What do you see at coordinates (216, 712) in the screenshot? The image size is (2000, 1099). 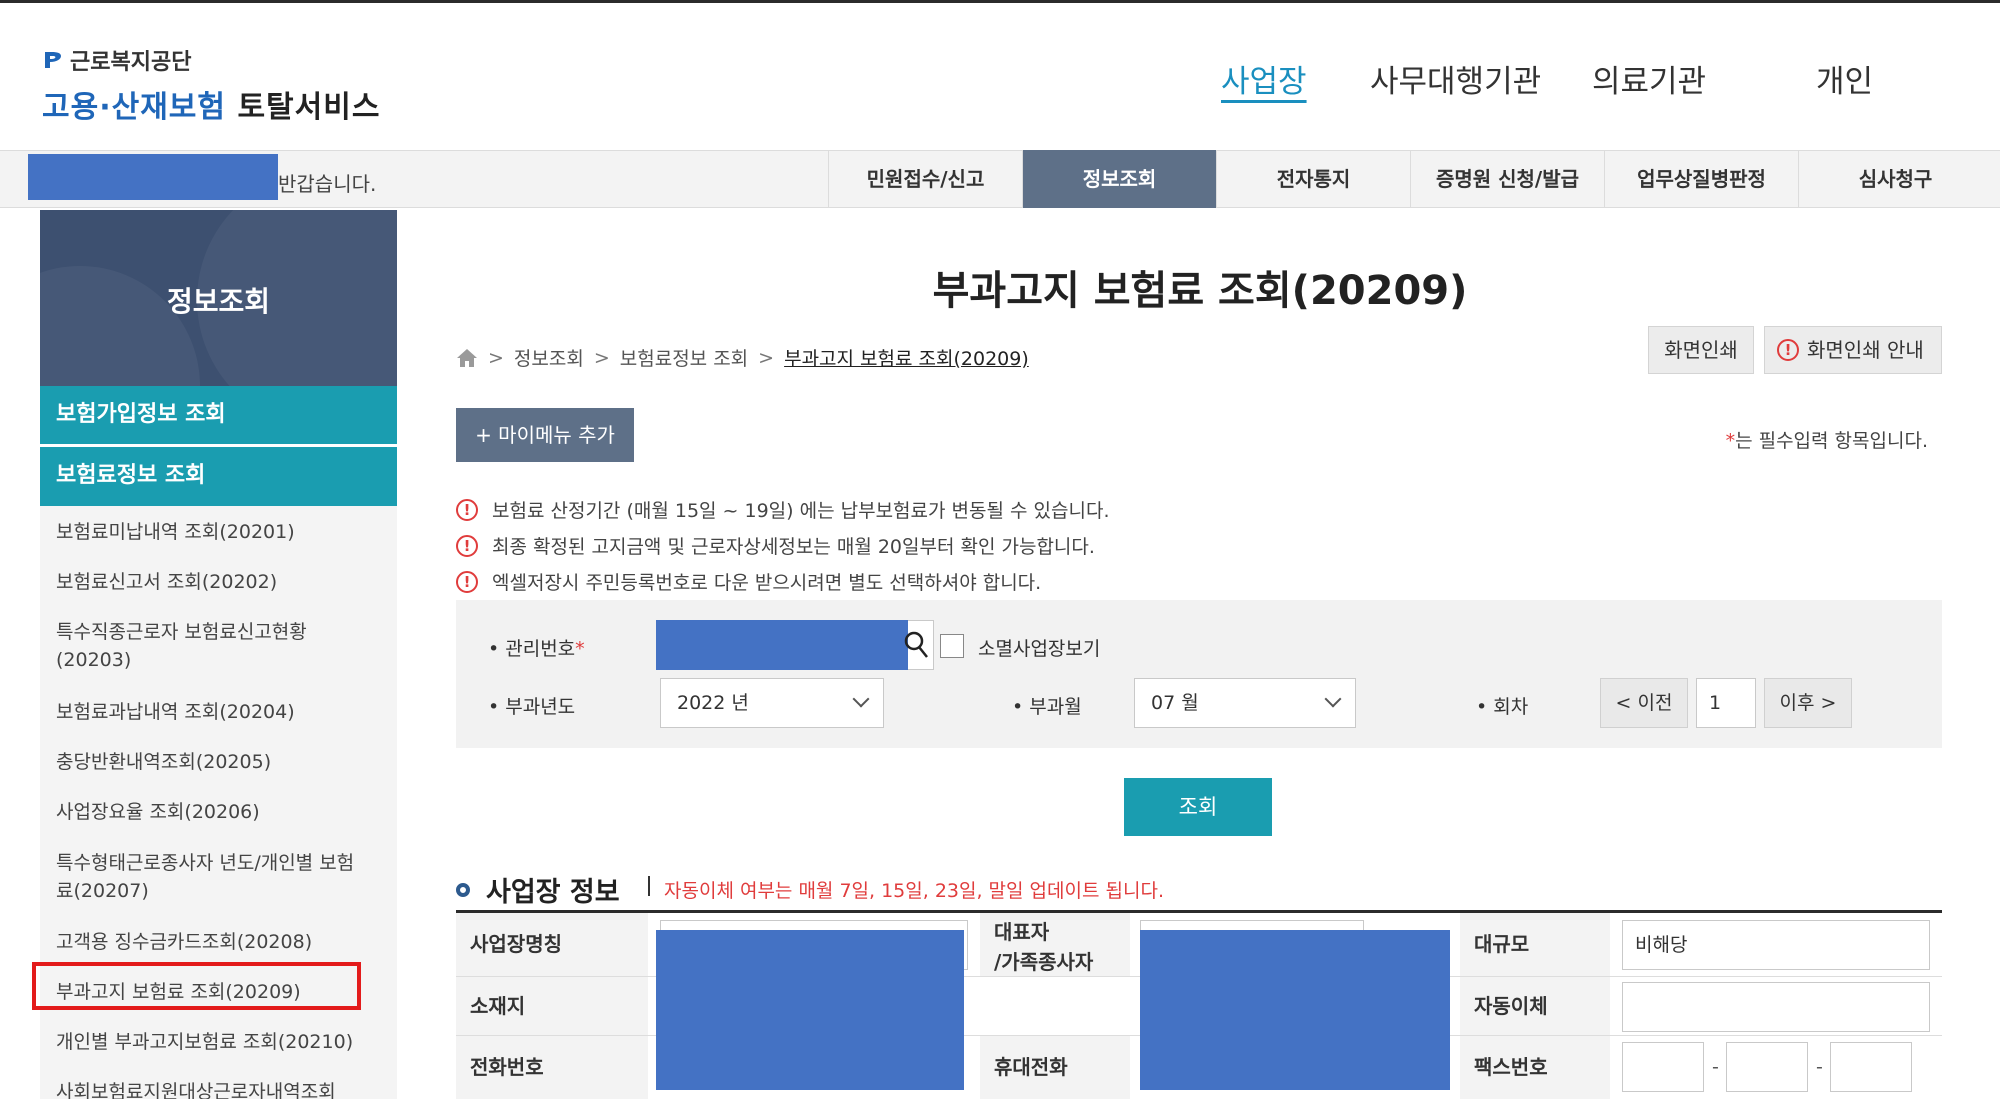 I see `sidebar-item-20204: 보험료과납내역 조회(20204)` at bounding box center [216, 712].